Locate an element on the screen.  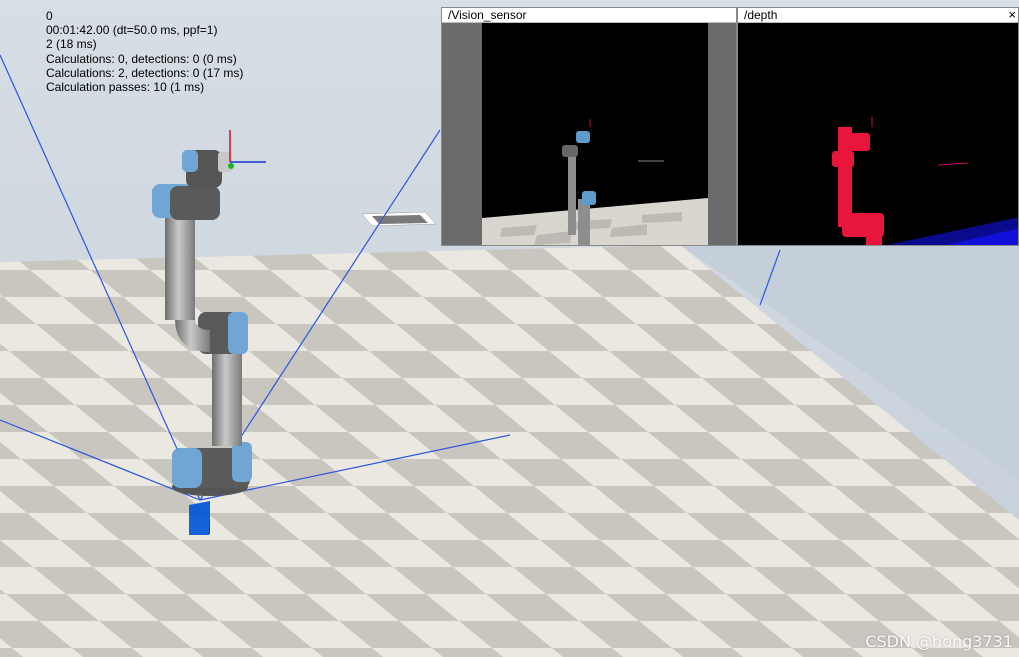
stats-line-time: 00:01:42.00 (dt=50.0 ms, ppf=1) is located at coordinates (132, 30).